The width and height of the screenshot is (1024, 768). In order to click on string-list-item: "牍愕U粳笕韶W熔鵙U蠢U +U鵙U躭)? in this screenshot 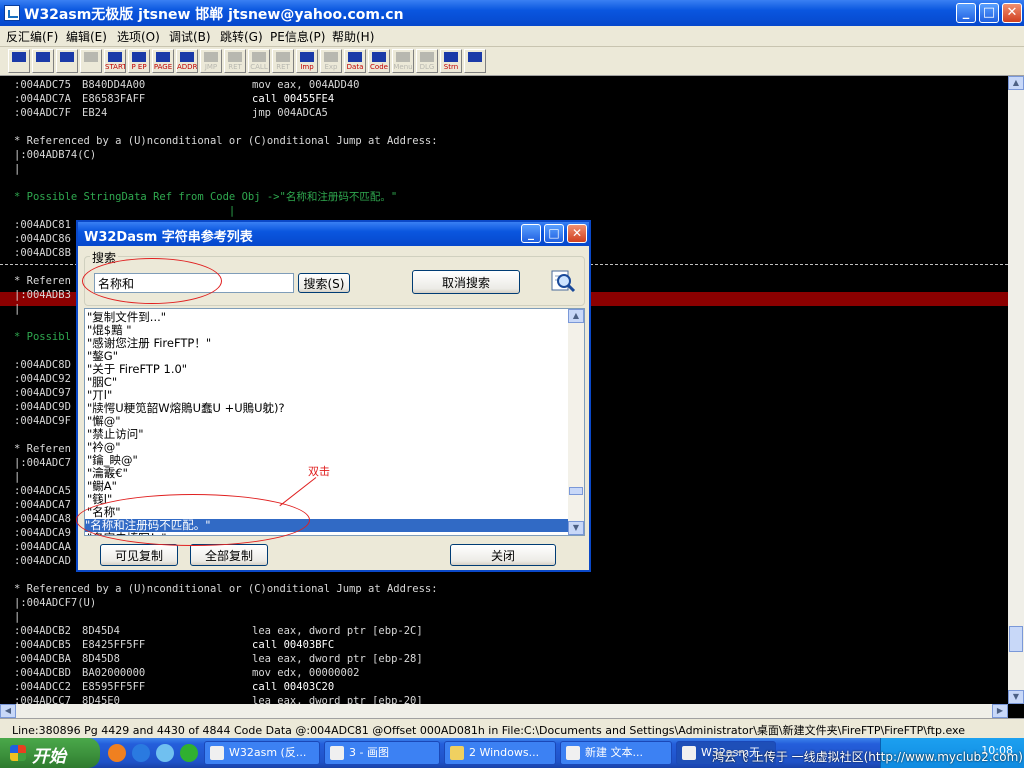, I will do `click(327, 408)`.